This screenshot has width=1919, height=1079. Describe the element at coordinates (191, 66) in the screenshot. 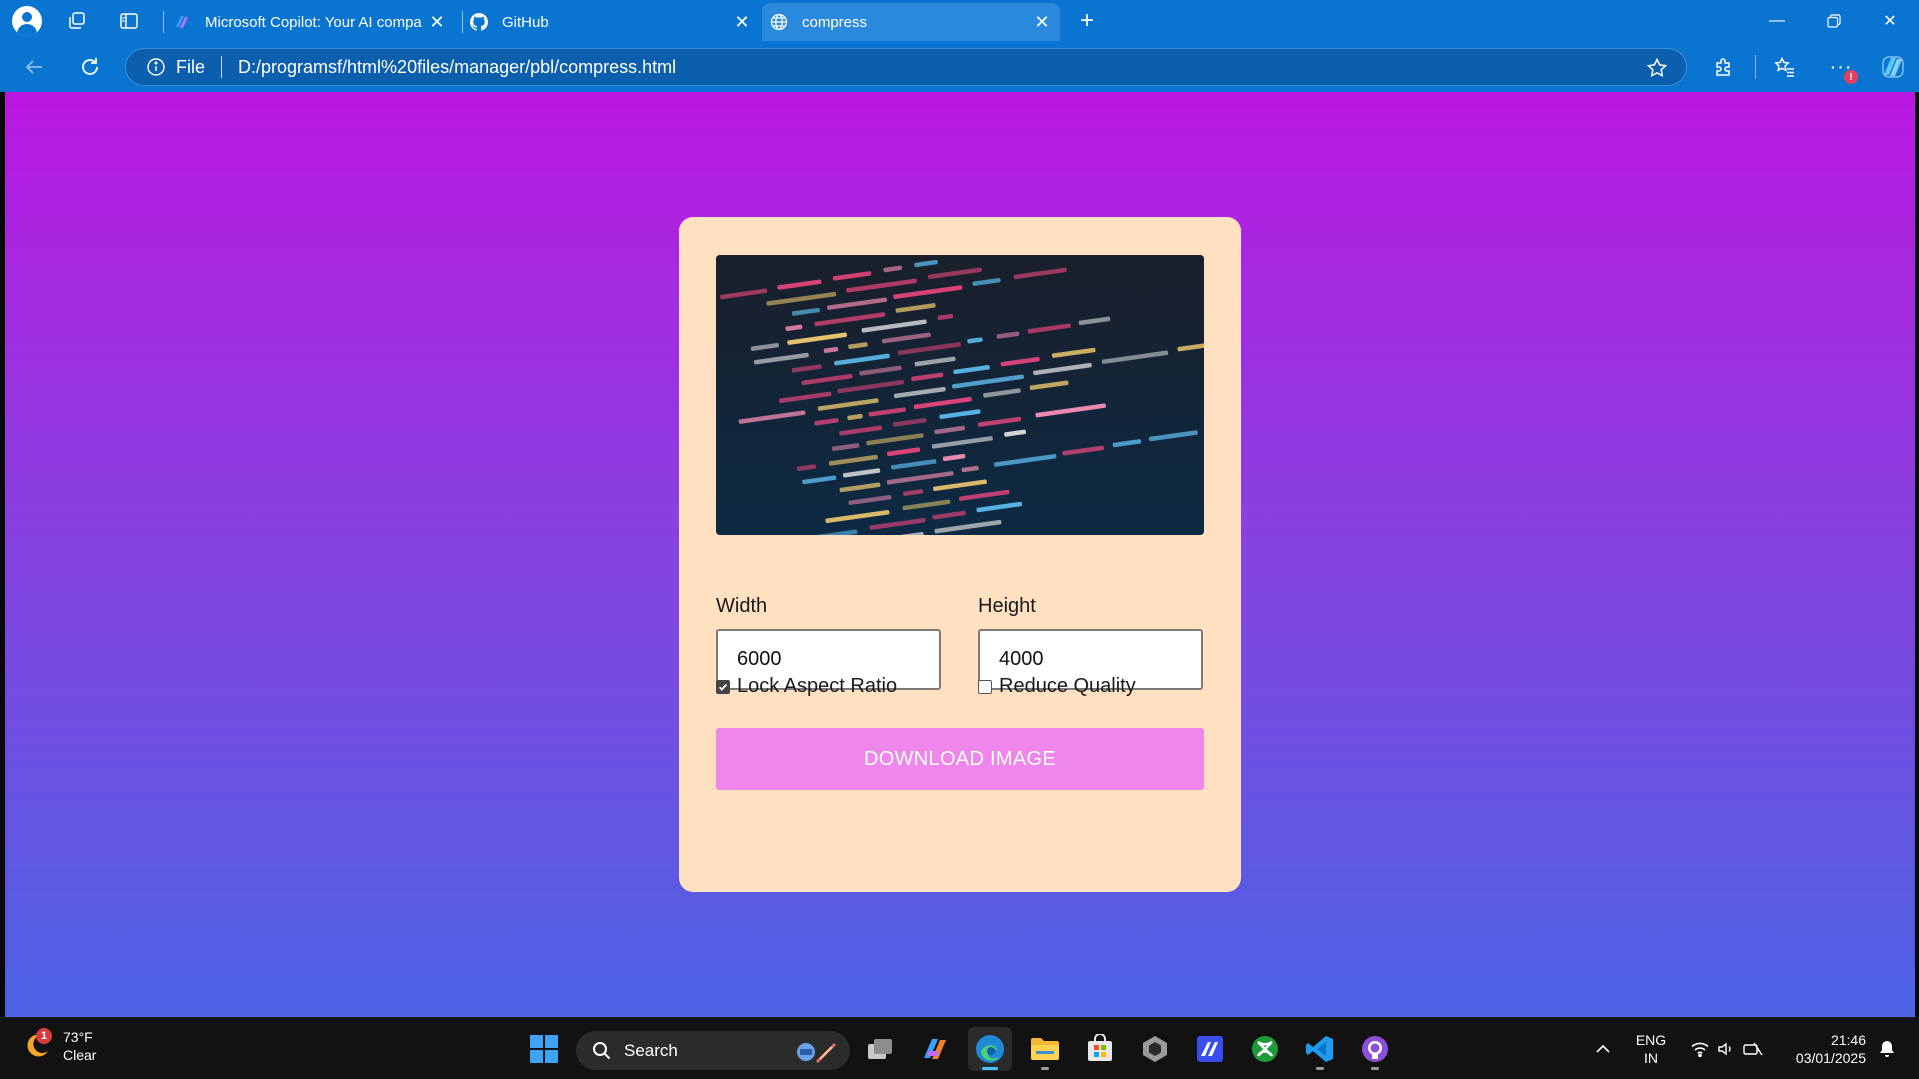

I see `scheme-label: File` at that location.